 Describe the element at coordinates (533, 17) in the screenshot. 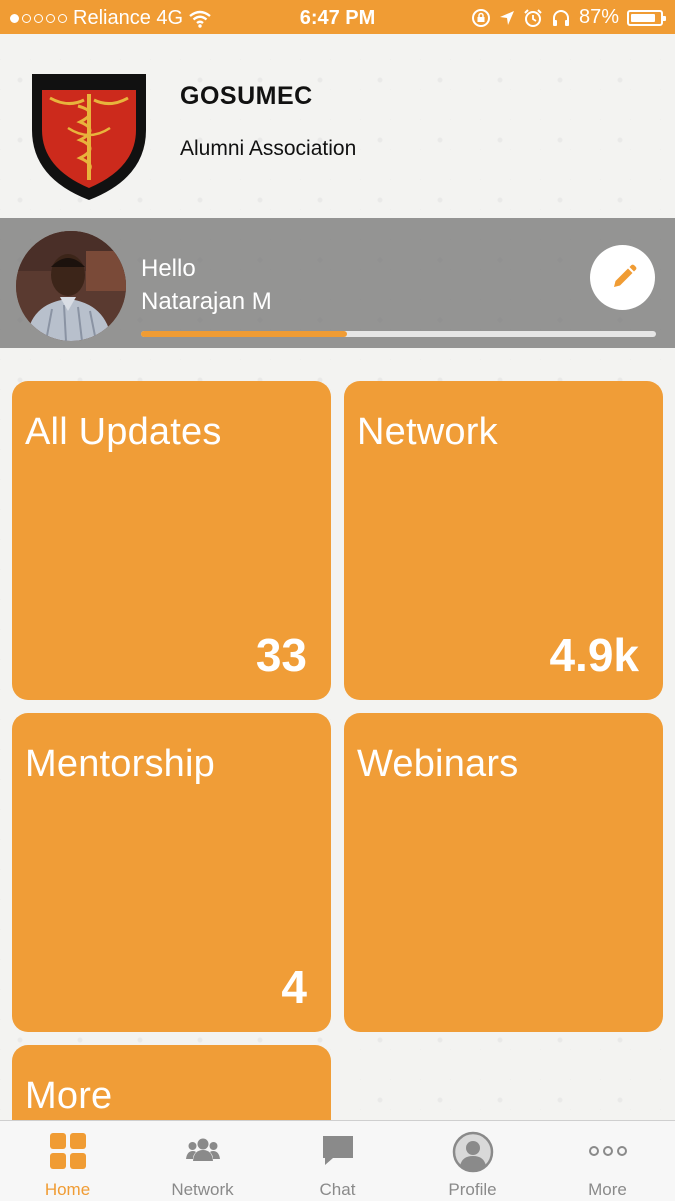

I see `alarm-icon` at that location.